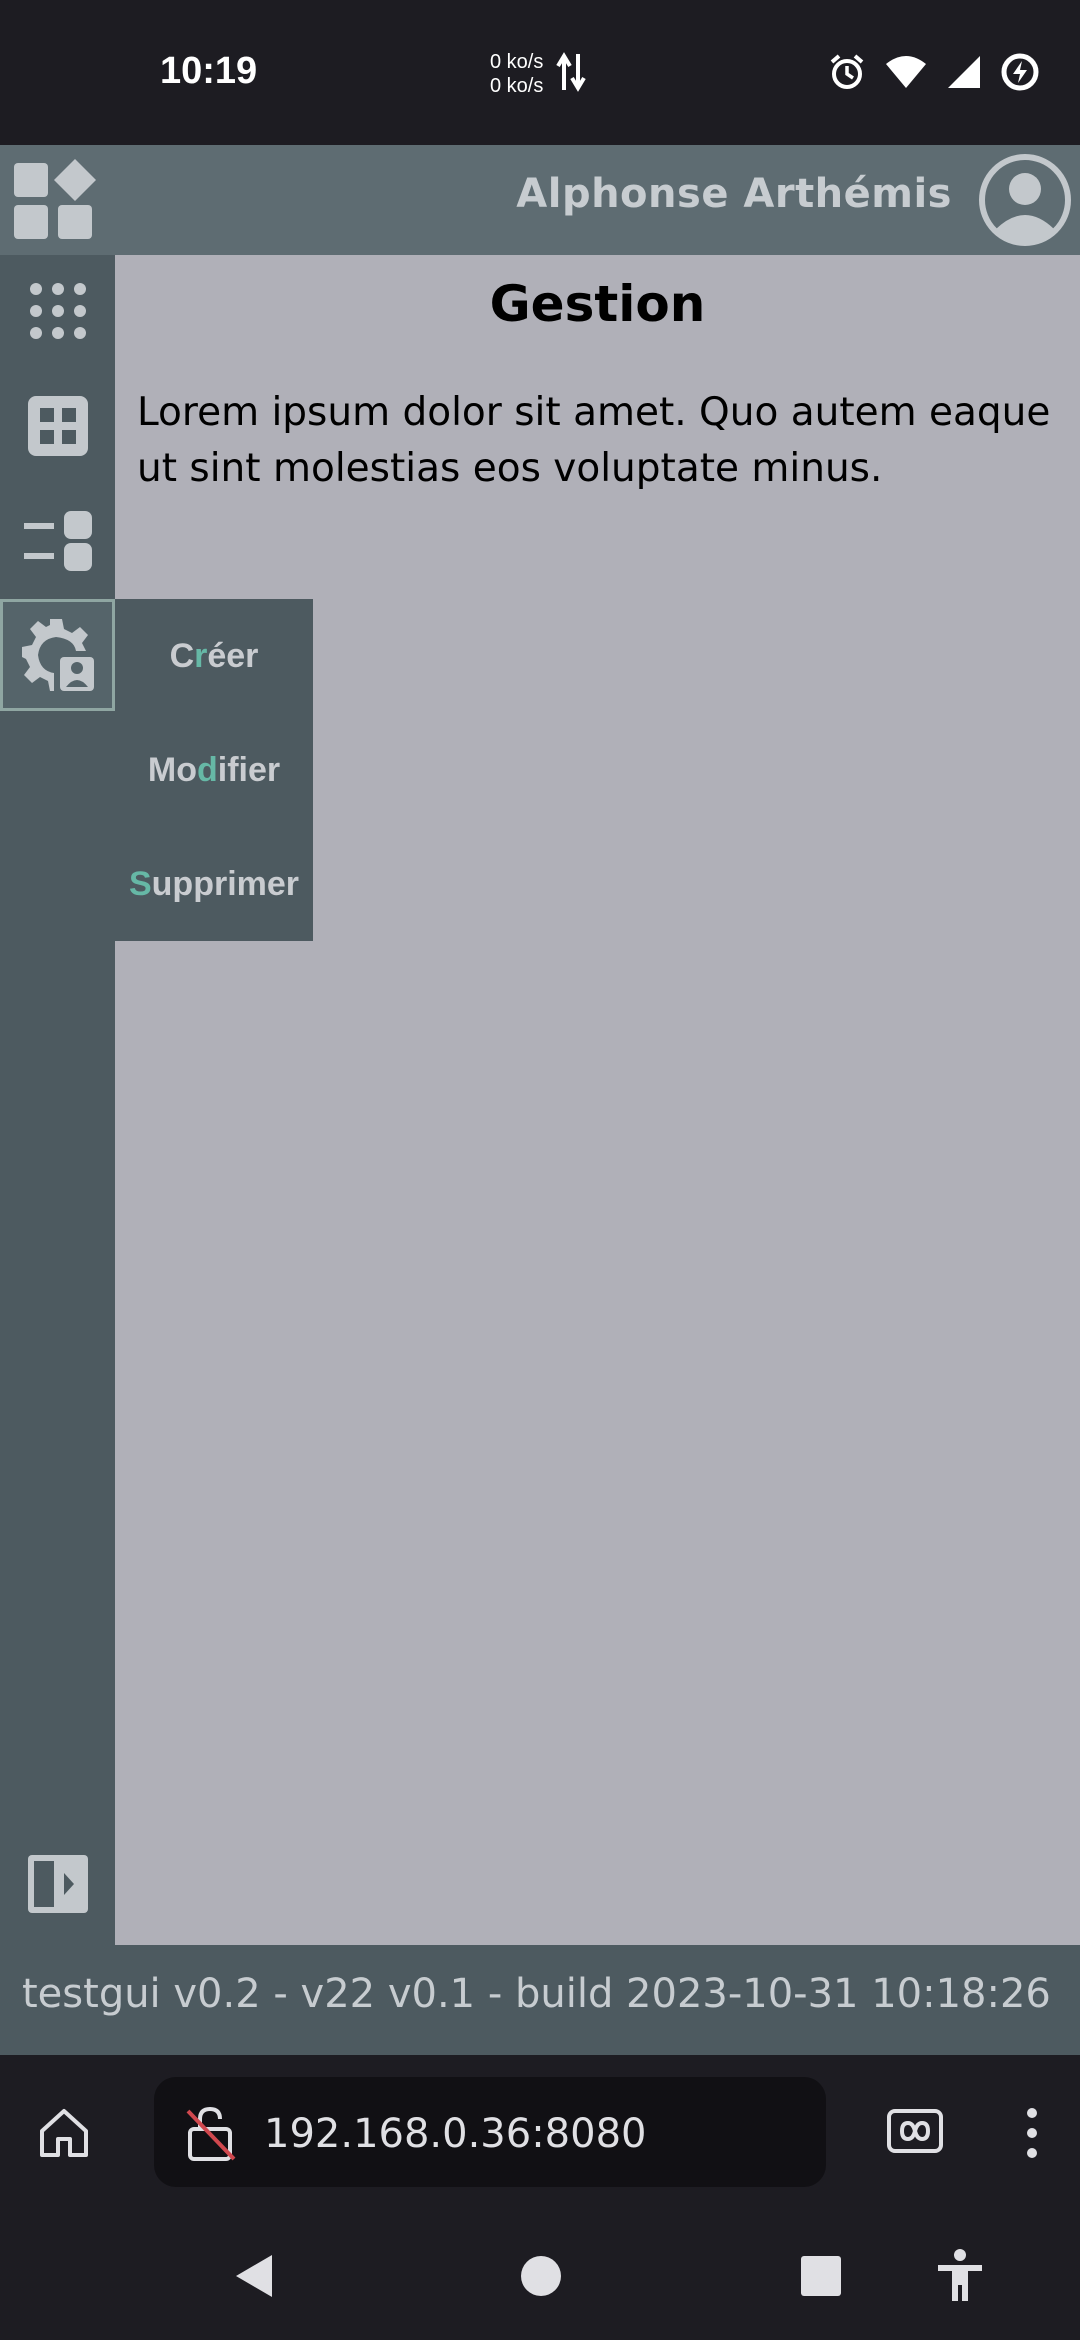 The width and height of the screenshot is (1080, 2340). Describe the element at coordinates (212, 2134) in the screenshot. I see `insecure-lock-icon` at that location.